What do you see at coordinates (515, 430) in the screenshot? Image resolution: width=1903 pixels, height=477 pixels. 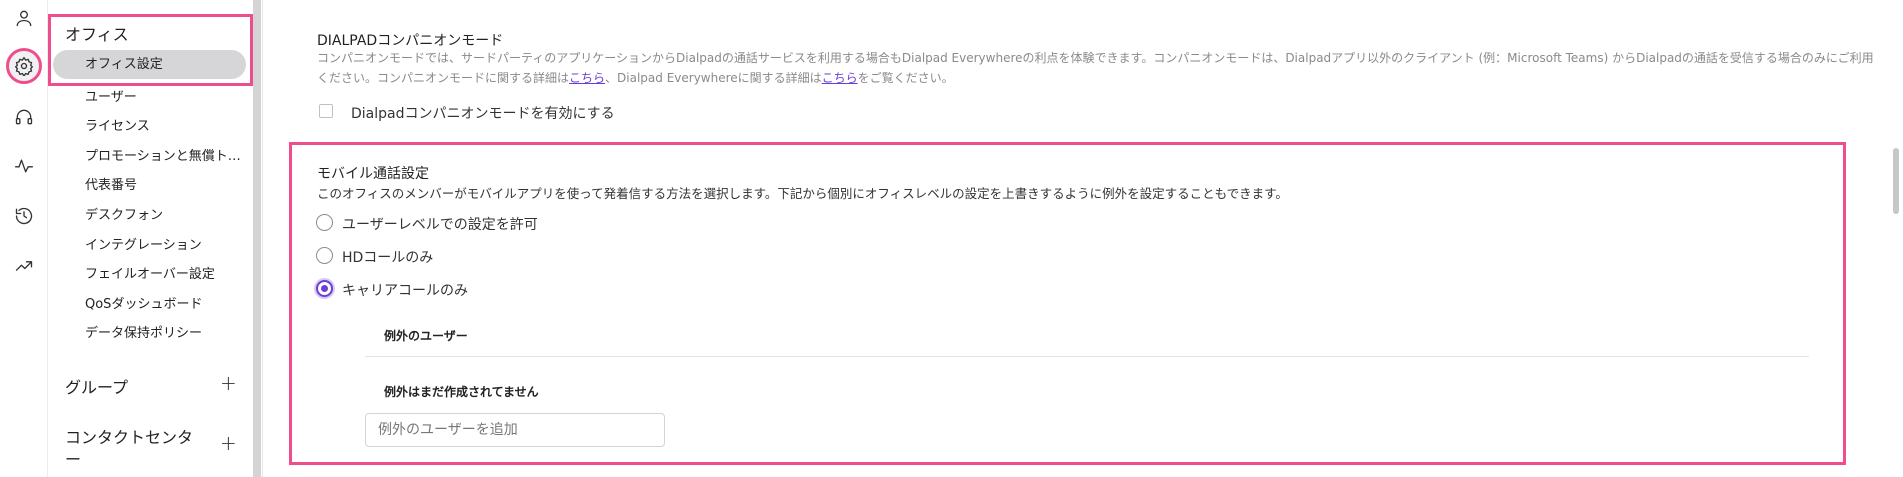 I see `add-exception-user-input: 例外のユーザーを追加` at bounding box center [515, 430].